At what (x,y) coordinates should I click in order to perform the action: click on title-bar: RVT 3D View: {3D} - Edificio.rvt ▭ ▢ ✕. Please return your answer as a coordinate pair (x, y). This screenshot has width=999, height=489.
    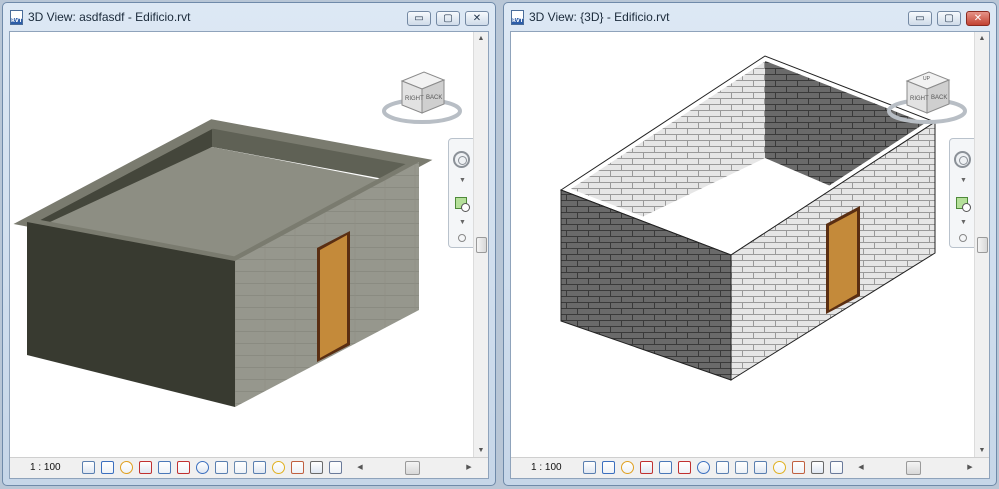
    Looking at the image, I should click on (750, 17).